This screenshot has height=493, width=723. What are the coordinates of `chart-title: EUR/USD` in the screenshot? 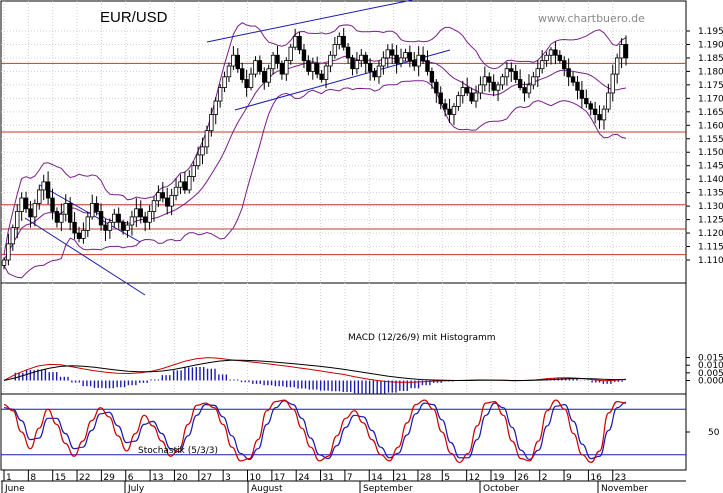 It's located at (134, 17).